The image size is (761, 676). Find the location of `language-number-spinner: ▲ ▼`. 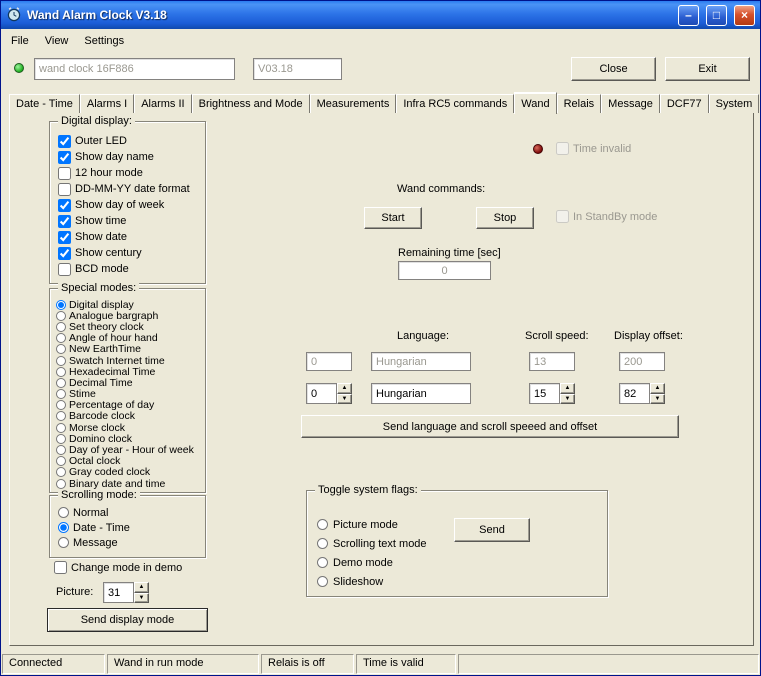

language-number-spinner: ▲ ▼ is located at coordinates (329, 393).